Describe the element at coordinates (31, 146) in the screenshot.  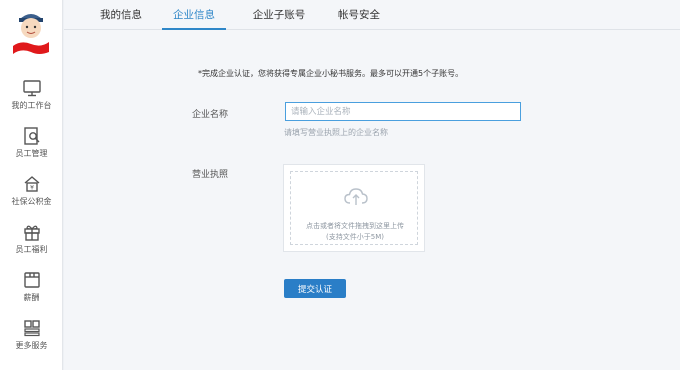
I see `sidebar-item-employee-manage: 员工管理` at that location.